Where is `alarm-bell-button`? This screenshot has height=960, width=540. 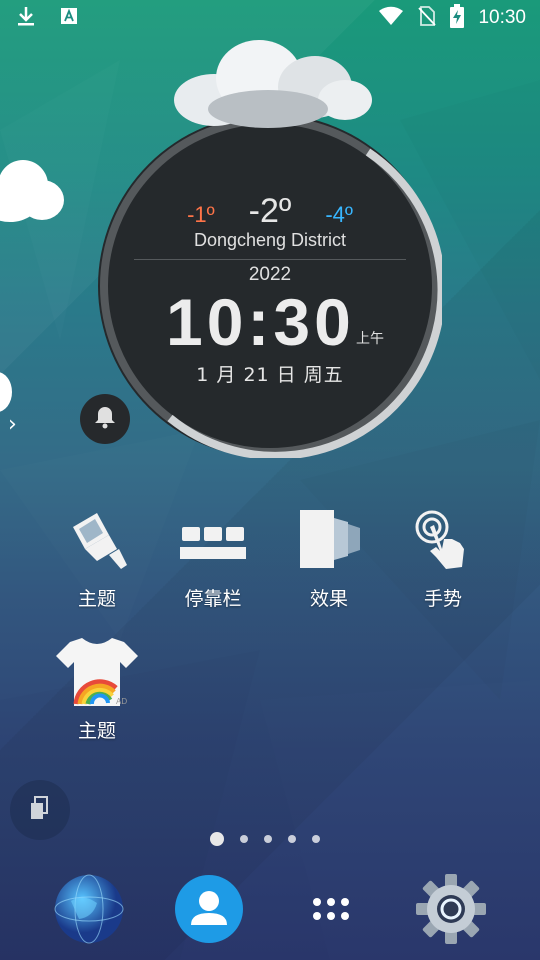
alarm-bell-button is located at coordinates (105, 419).